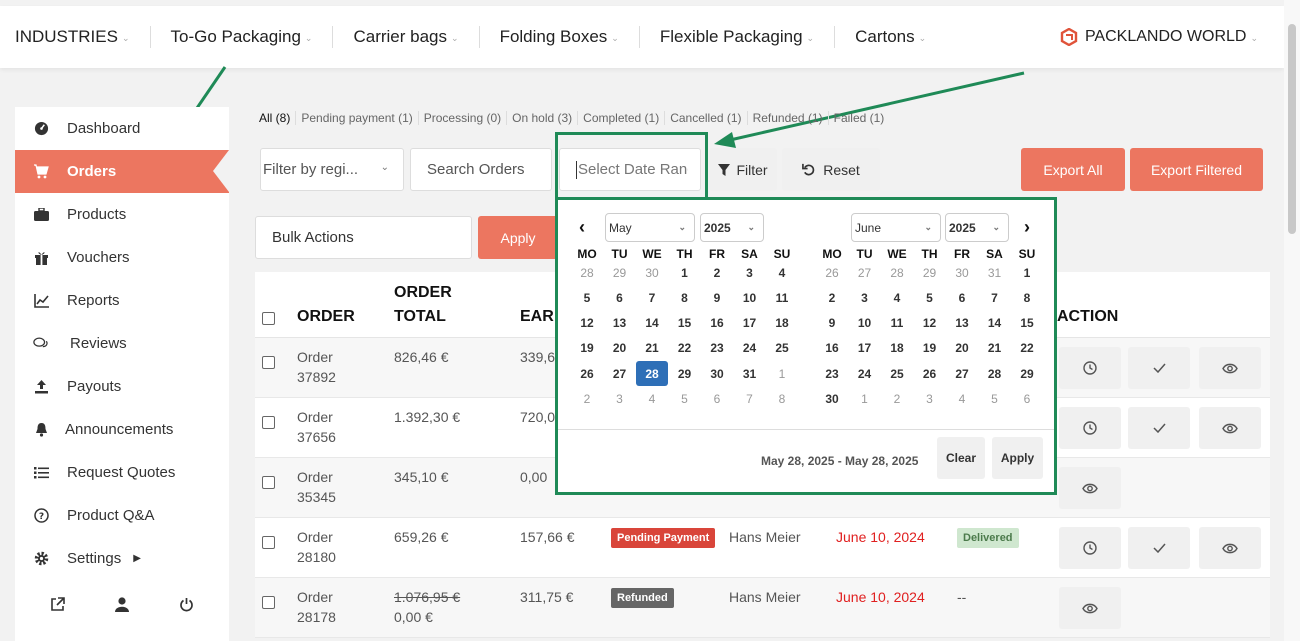 This screenshot has width=1300, height=641. What do you see at coordinates (995, 323) in the screenshot?
I see `calendar-day: 14` at bounding box center [995, 323].